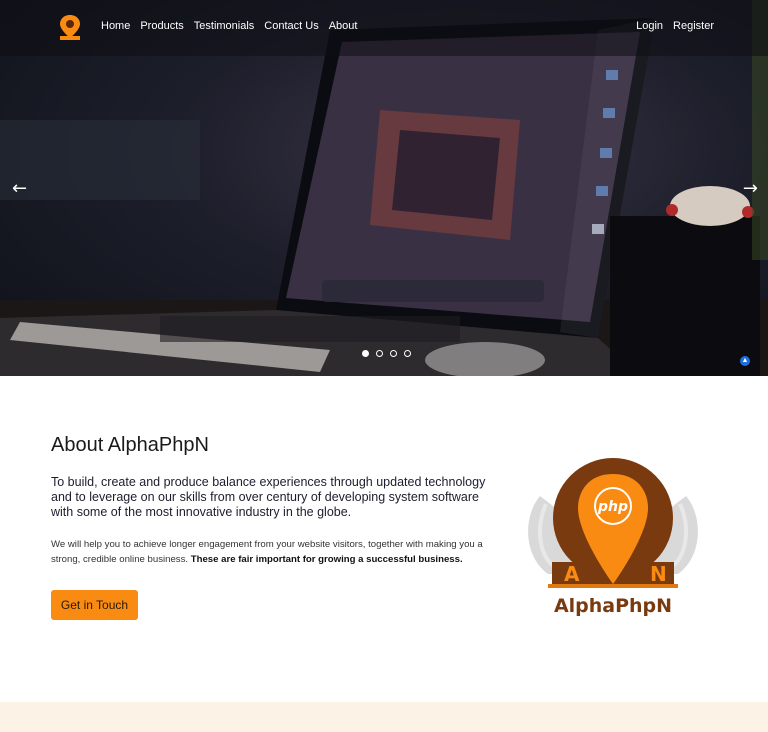 The height and width of the screenshot is (732, 768). What do you see at coordinates (343, 26) in the screenshot?
I see `nav-about-link: About` at bounding box center [343, 26].